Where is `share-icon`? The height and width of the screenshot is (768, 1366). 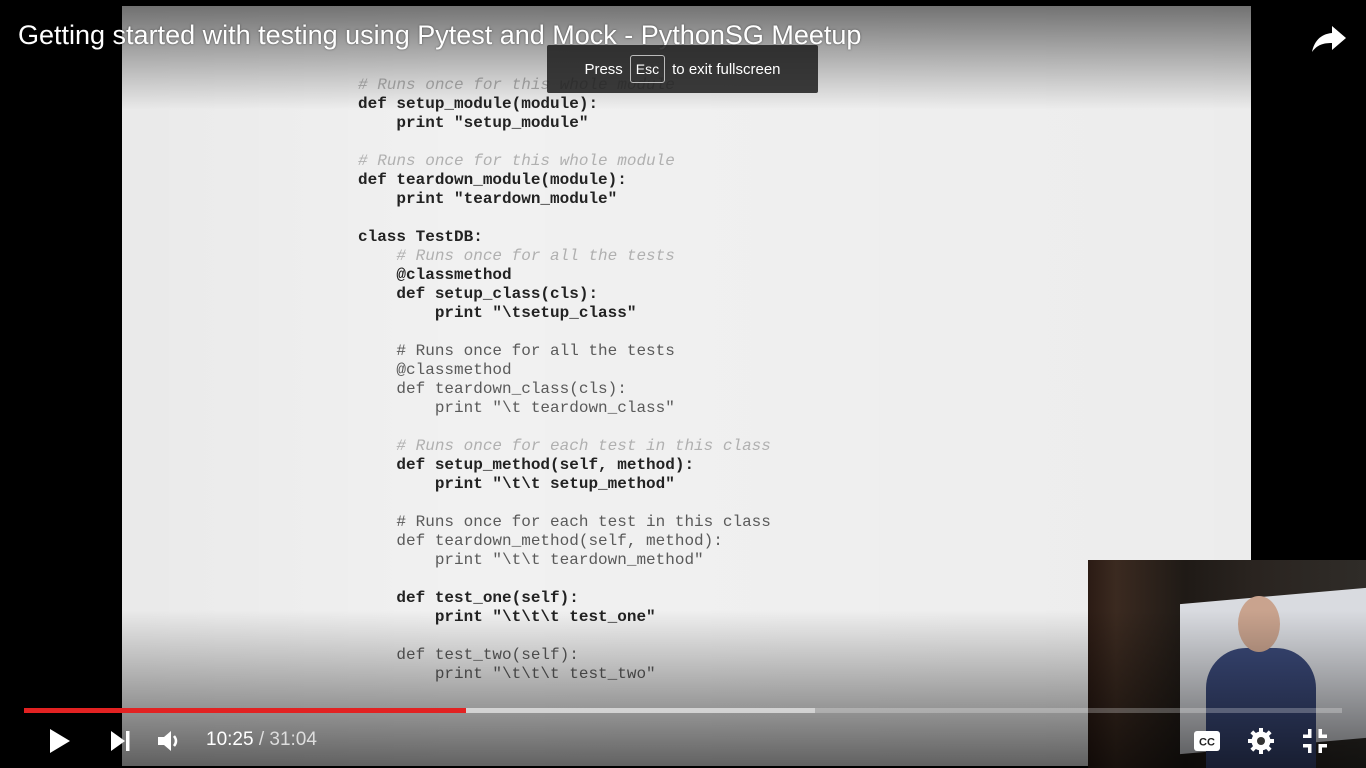
share-icon is located at coordinates (1329, 39).